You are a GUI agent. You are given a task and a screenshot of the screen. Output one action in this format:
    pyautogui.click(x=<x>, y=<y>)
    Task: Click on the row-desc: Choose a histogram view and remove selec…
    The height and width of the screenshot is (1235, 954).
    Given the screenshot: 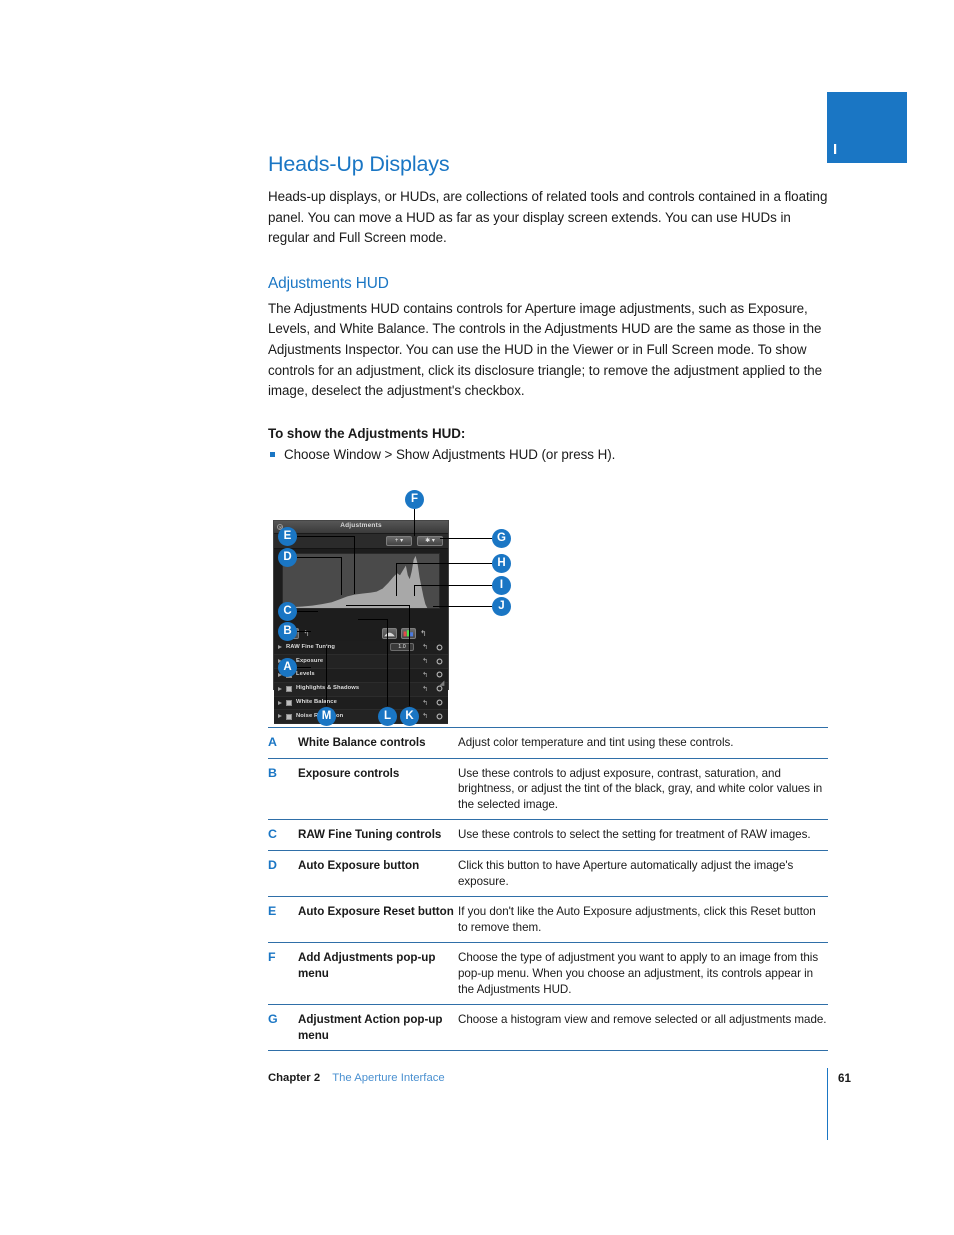 What is the action you would take?
    pyautogui.click(x=643, y=1028)
    